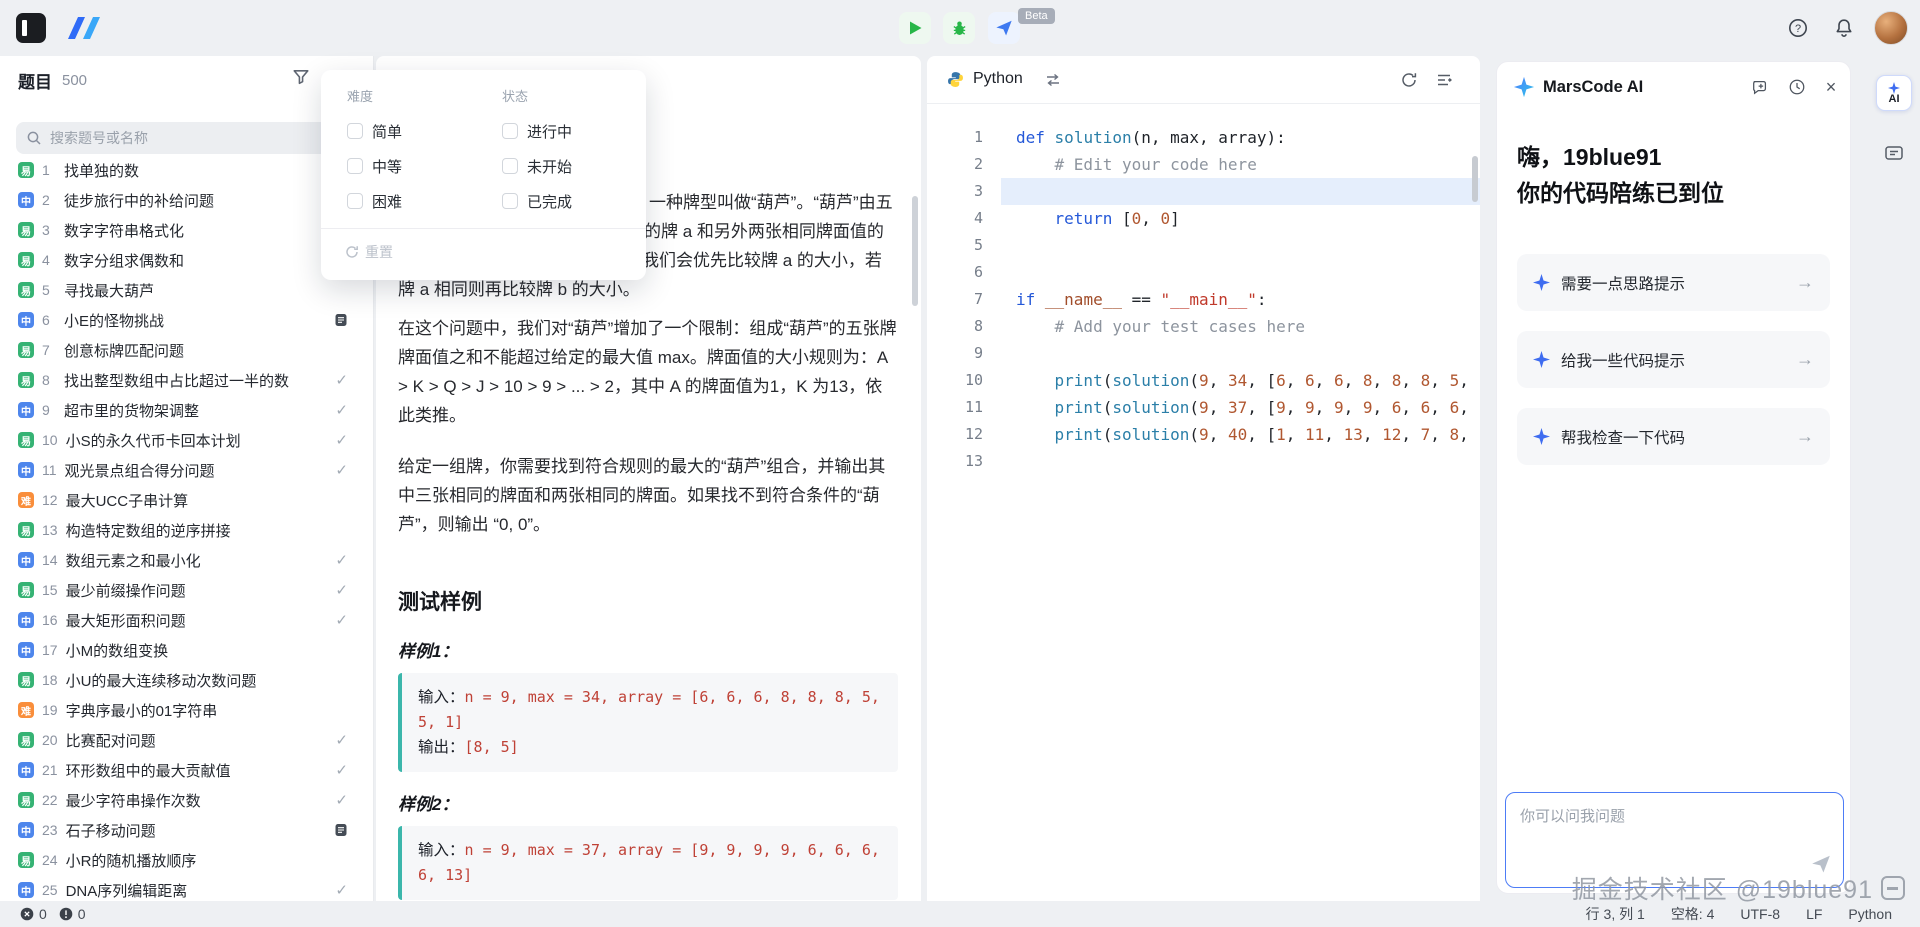 Image resolution: width=1920 pixels, height=927 pixels. What do you see at coordinates (1673, 359) in the screenshot?
I see `suggestion-card: 给我一些代码提示 →` at bounding box center [1673, 359].